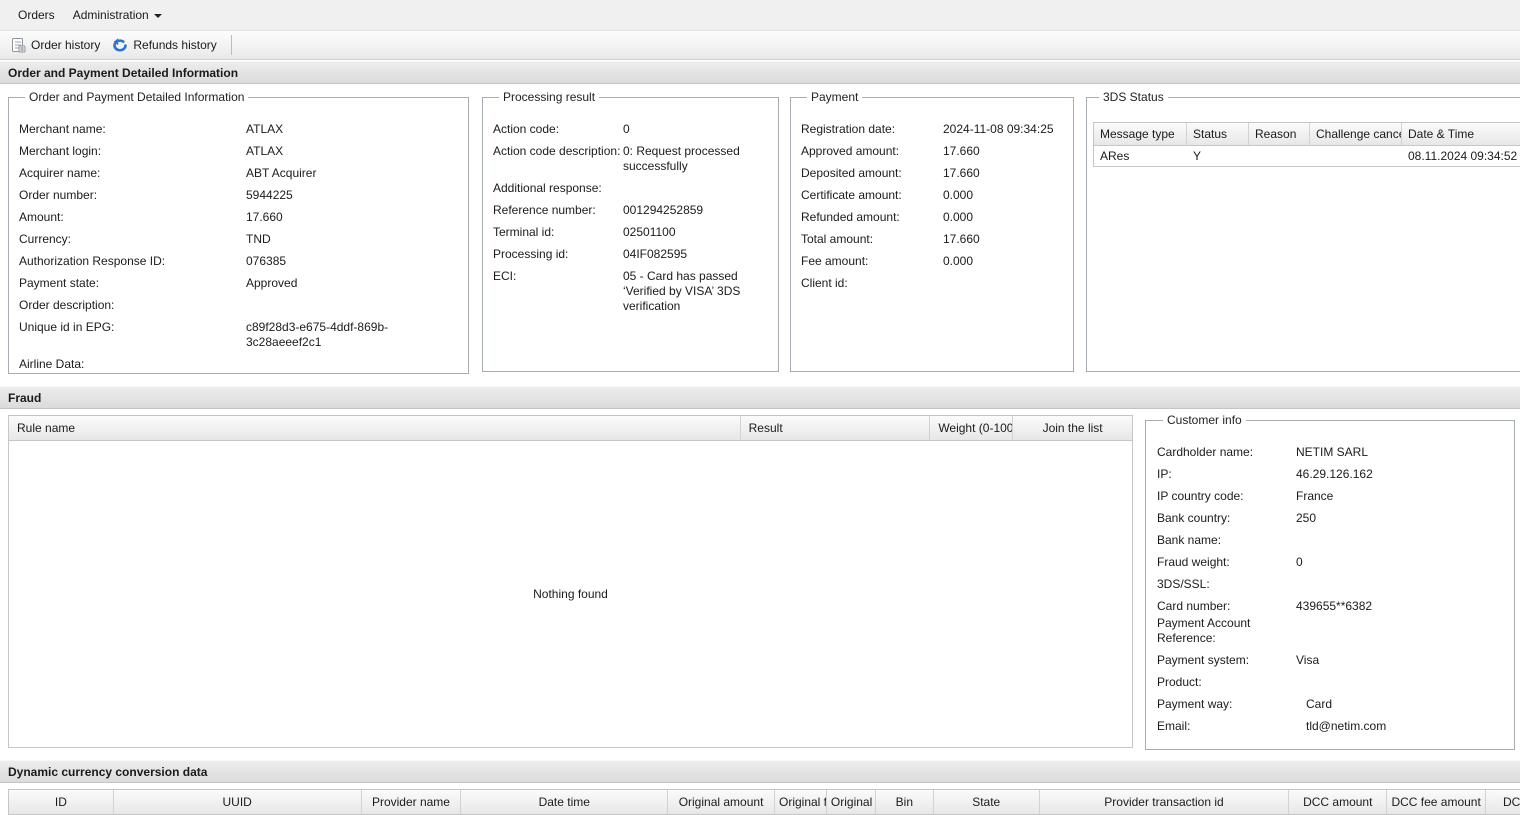  I want to click on field-order-description: Order description:, so click(239, 305).